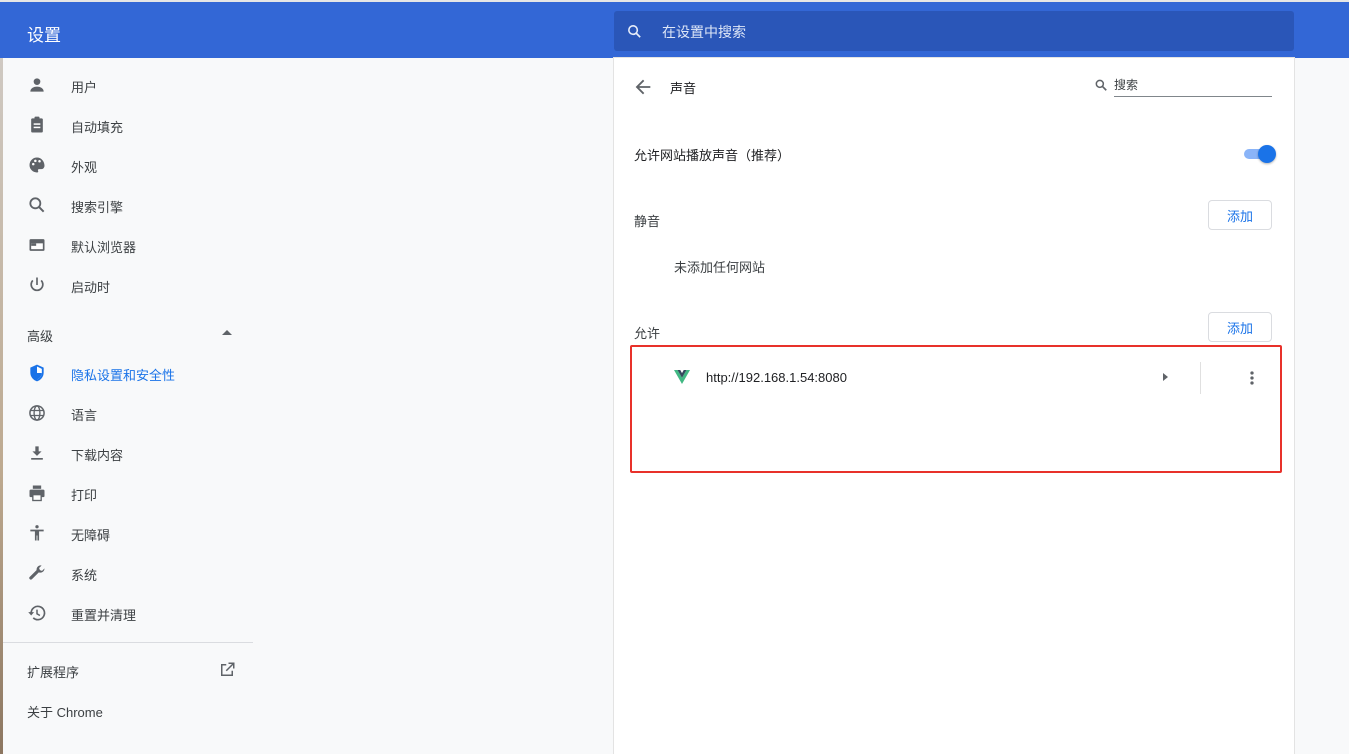 This screenshot has width=1349, height=754. I want to click on settings-search-box, so click(954, 32).